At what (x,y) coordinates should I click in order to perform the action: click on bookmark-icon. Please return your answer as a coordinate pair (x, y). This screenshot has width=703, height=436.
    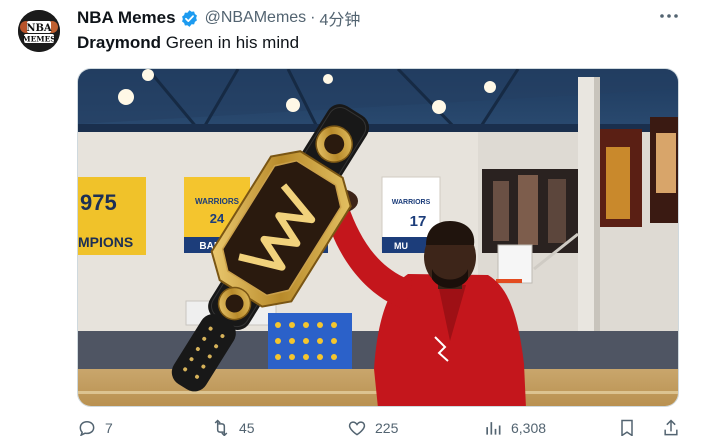
    Looking at the image, I should click on (627, 427).